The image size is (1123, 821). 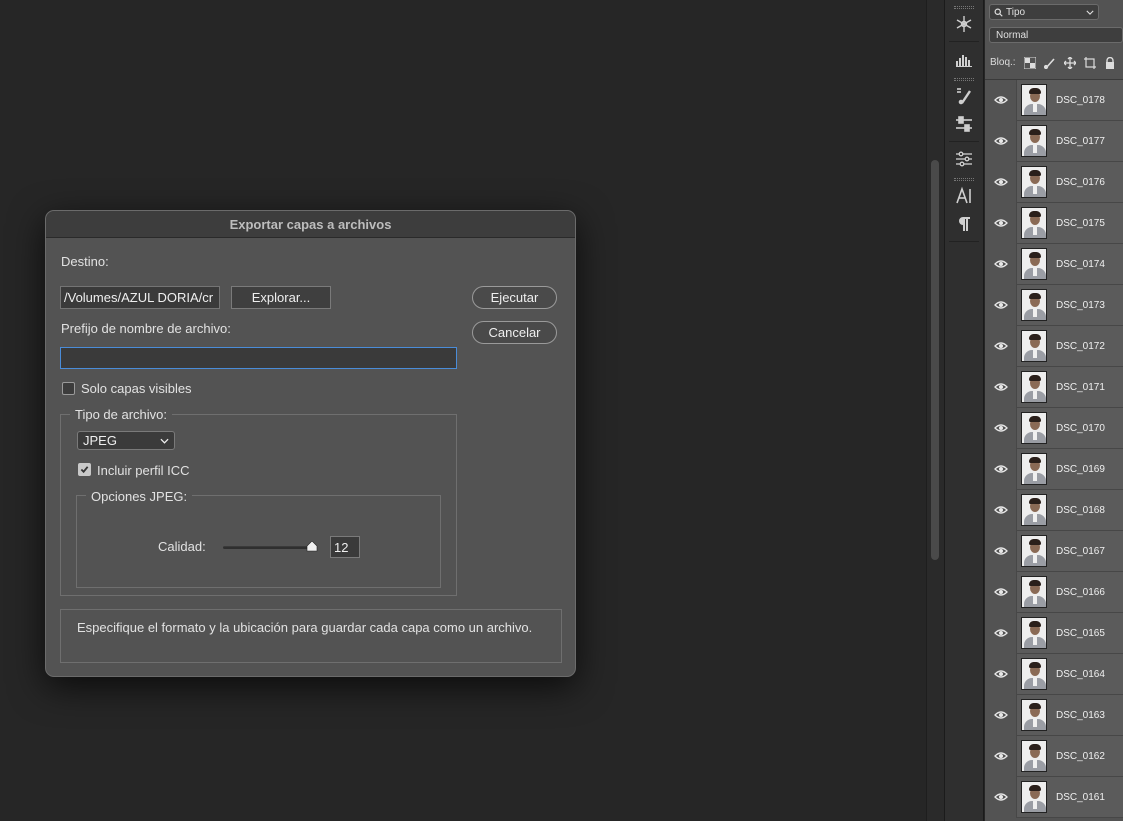 I want to click on blend-mode-select: Normal, so click(x=1056, y=35).